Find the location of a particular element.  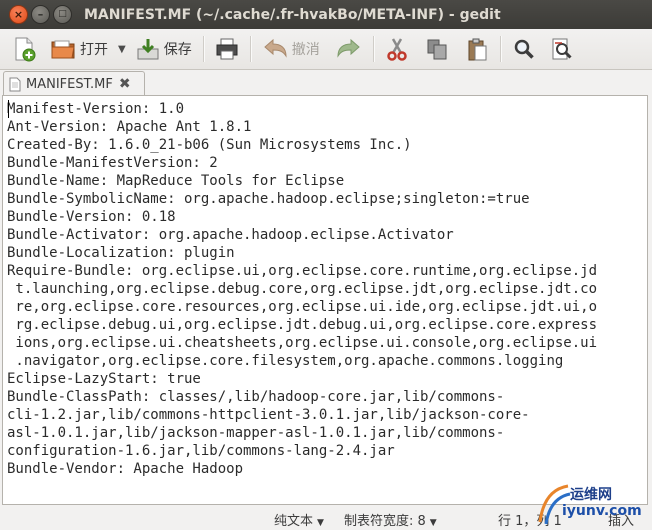

text-cursor is located at coordinates (8, 109).